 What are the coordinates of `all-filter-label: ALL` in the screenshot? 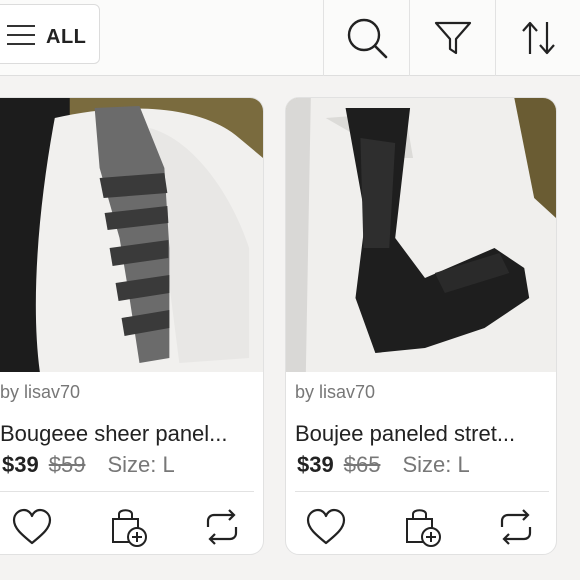 It's located at (66, 37).